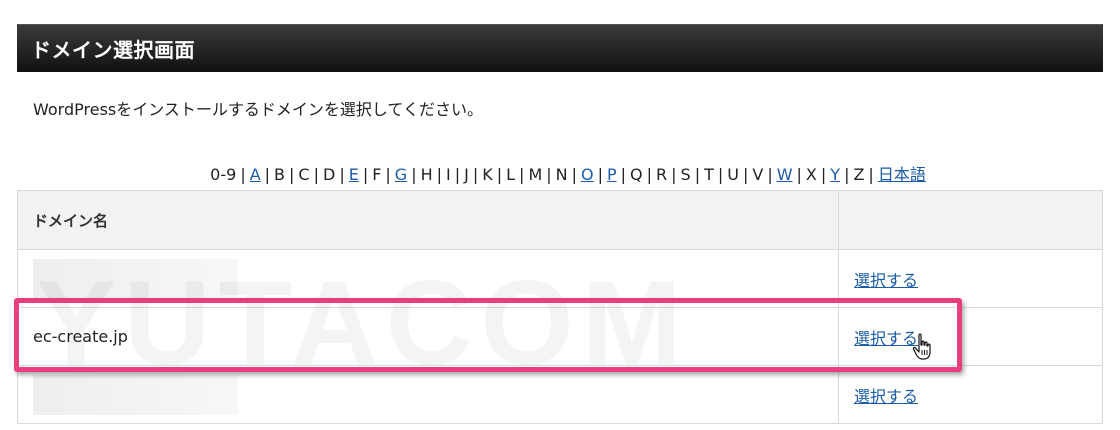 The width and height of the screenshot is (1120, 430). I want to click on alpha-filter-label-X: X, so click(811, 174).